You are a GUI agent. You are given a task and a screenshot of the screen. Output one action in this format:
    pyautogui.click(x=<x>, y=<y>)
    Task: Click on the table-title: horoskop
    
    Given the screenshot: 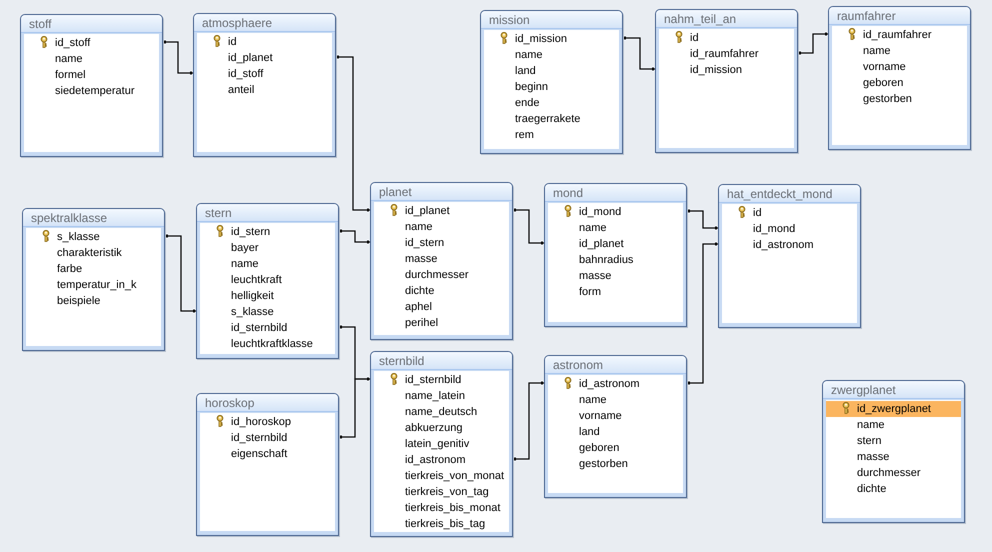 What is the action you would take?
    pyautogui.click(x=267, y=403)
    